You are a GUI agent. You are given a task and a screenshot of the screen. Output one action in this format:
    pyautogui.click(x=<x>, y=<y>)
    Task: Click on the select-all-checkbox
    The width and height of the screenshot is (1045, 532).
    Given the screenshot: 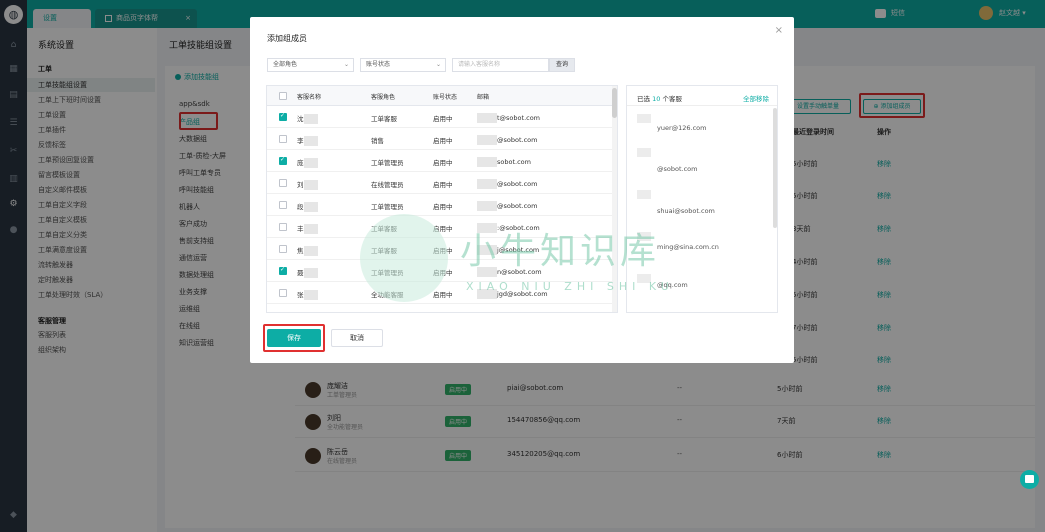 What is the action you would take?
    pyautogui.click(x=283, y=96)
    